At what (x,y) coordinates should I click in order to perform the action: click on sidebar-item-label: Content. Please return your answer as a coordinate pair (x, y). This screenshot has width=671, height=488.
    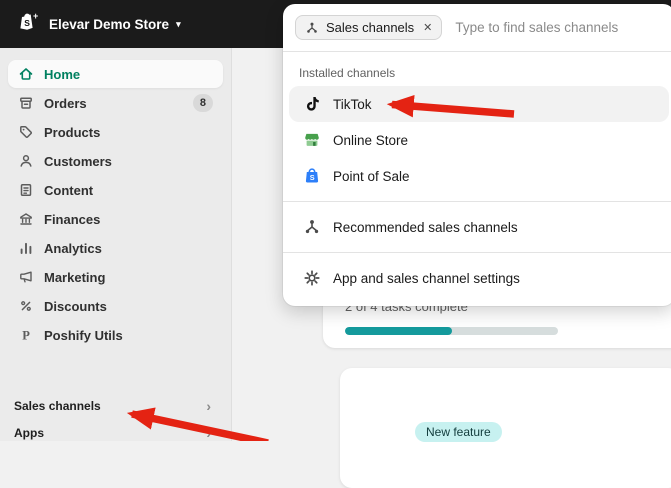
    Looking at the image, I should click on (69, 190).